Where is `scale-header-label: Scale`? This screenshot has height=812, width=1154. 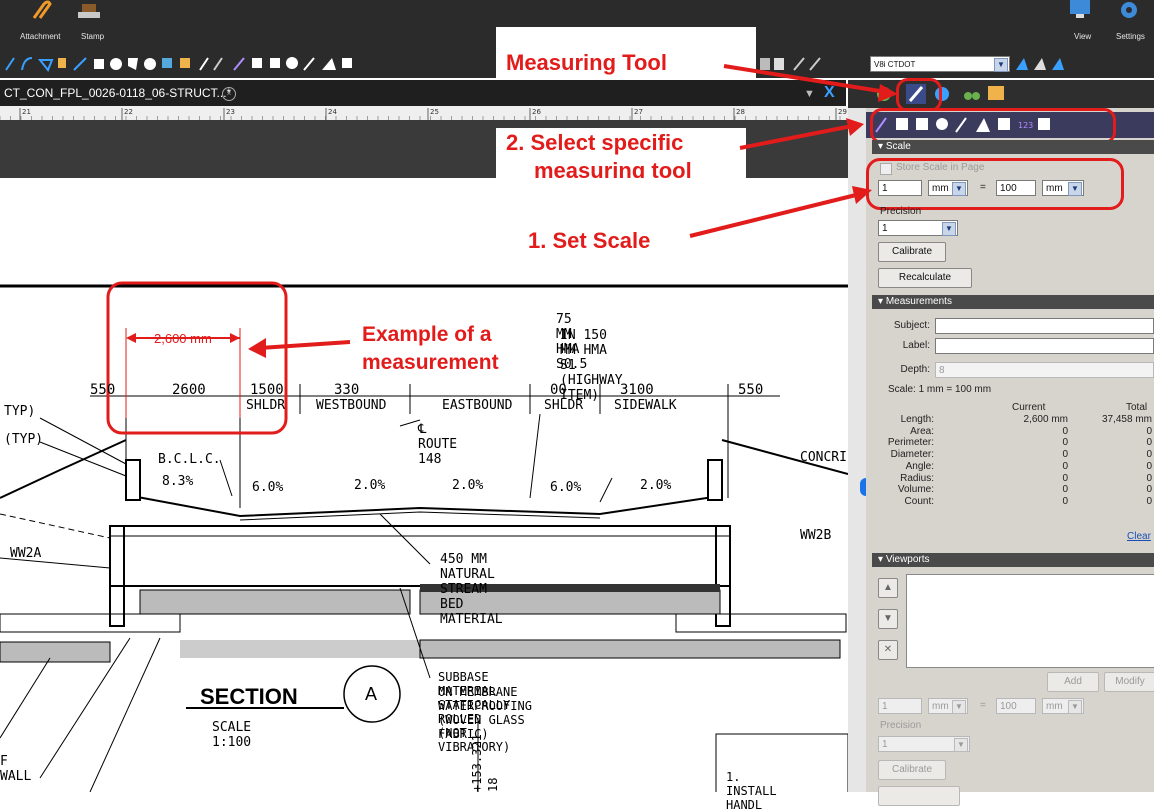 scale-header-label: Scale is located at coordinates (898, 146).